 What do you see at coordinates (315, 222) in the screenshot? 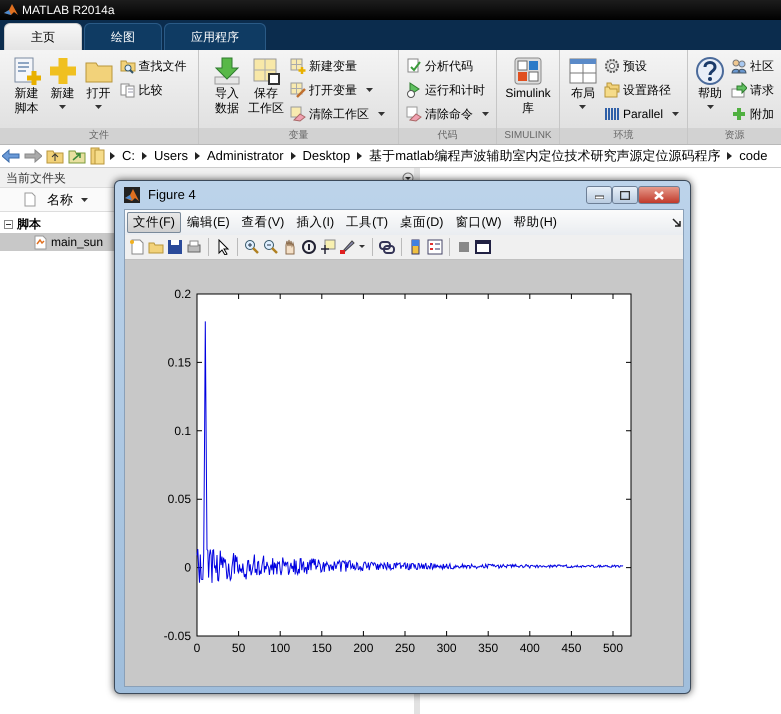
I see `menu-item: 插入(I)` at bounding box center [315, 222].